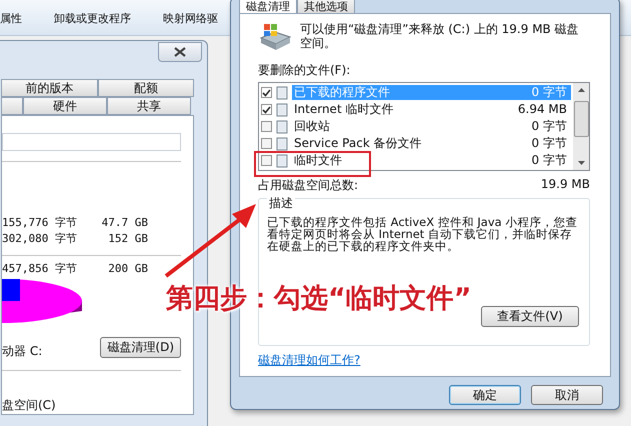  Describe the element at coordinates (40, 268) in the screenshot. I see `bytes-value: 457,856 字节` at that location.